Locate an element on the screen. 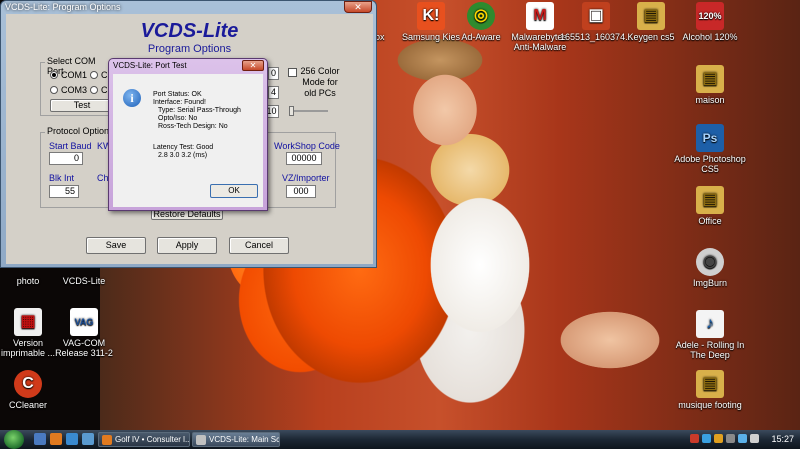 This screenshot has width=800, height=449. close-button: ✕ is located at coordinates (358, 7).